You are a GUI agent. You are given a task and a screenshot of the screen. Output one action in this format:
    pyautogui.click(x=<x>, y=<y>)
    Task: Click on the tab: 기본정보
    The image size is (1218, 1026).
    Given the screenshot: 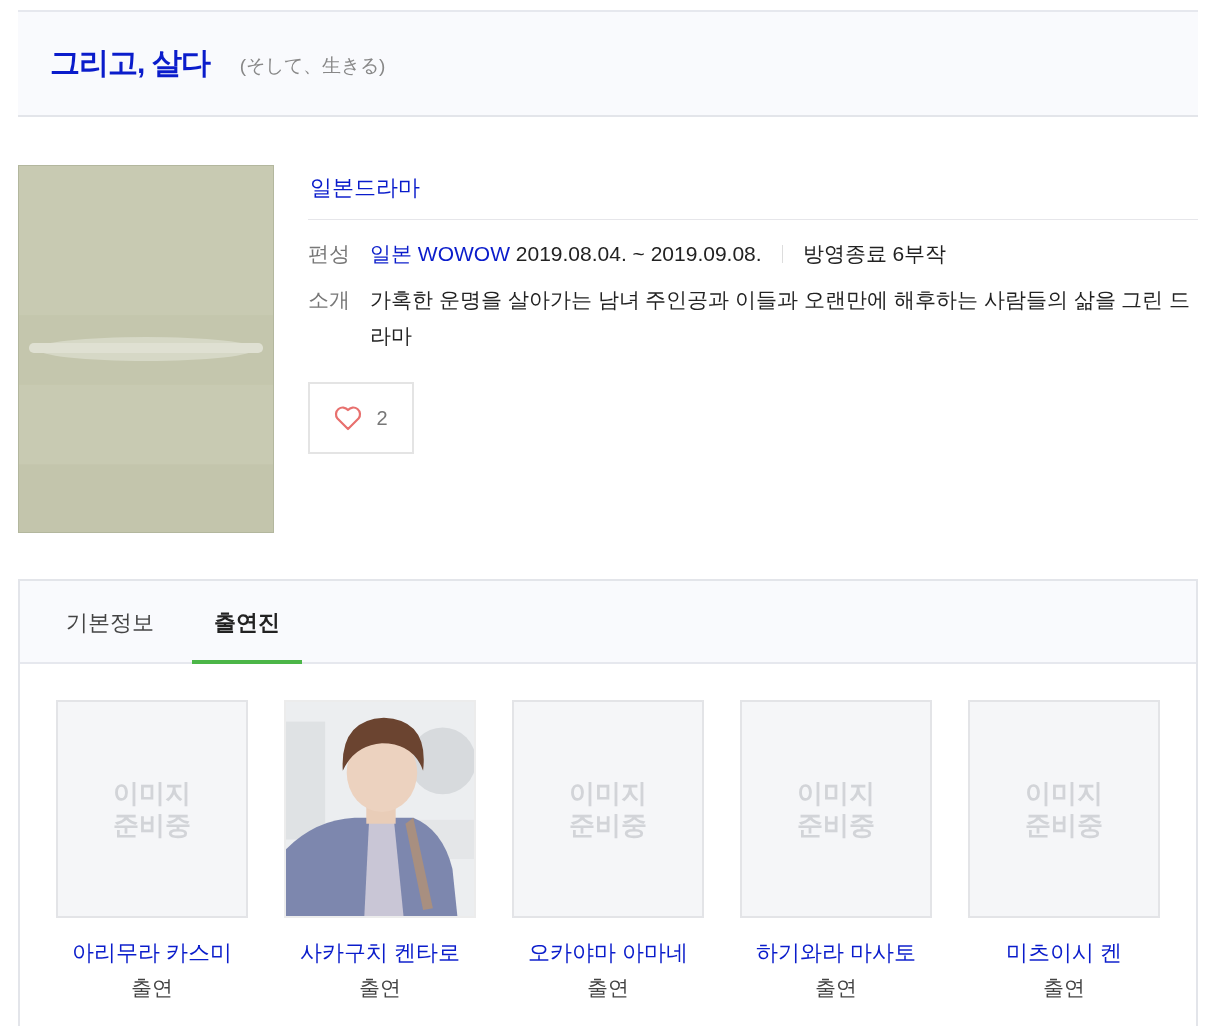 What is the action you would take?
    pyautogui.click(x=110, y=622)
    